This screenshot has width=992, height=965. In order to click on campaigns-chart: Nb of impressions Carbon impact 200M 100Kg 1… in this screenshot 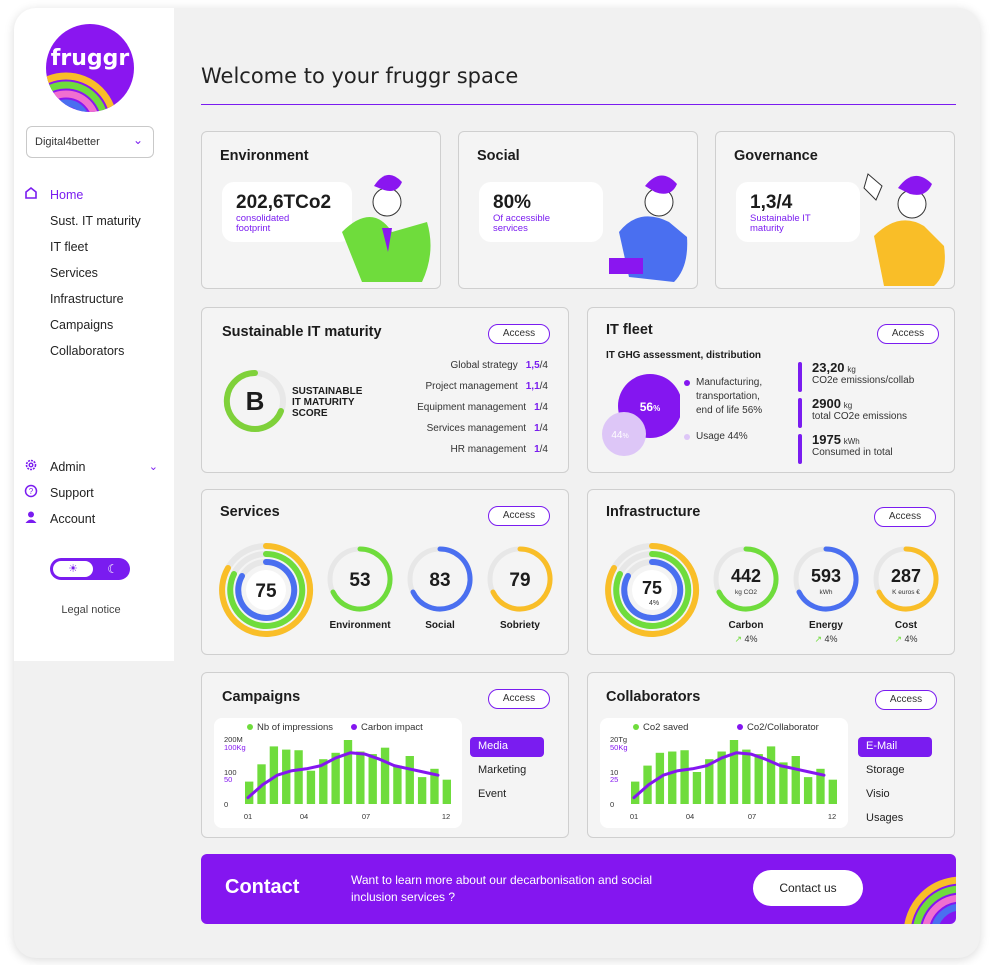, I will do `click(338, 773)`.